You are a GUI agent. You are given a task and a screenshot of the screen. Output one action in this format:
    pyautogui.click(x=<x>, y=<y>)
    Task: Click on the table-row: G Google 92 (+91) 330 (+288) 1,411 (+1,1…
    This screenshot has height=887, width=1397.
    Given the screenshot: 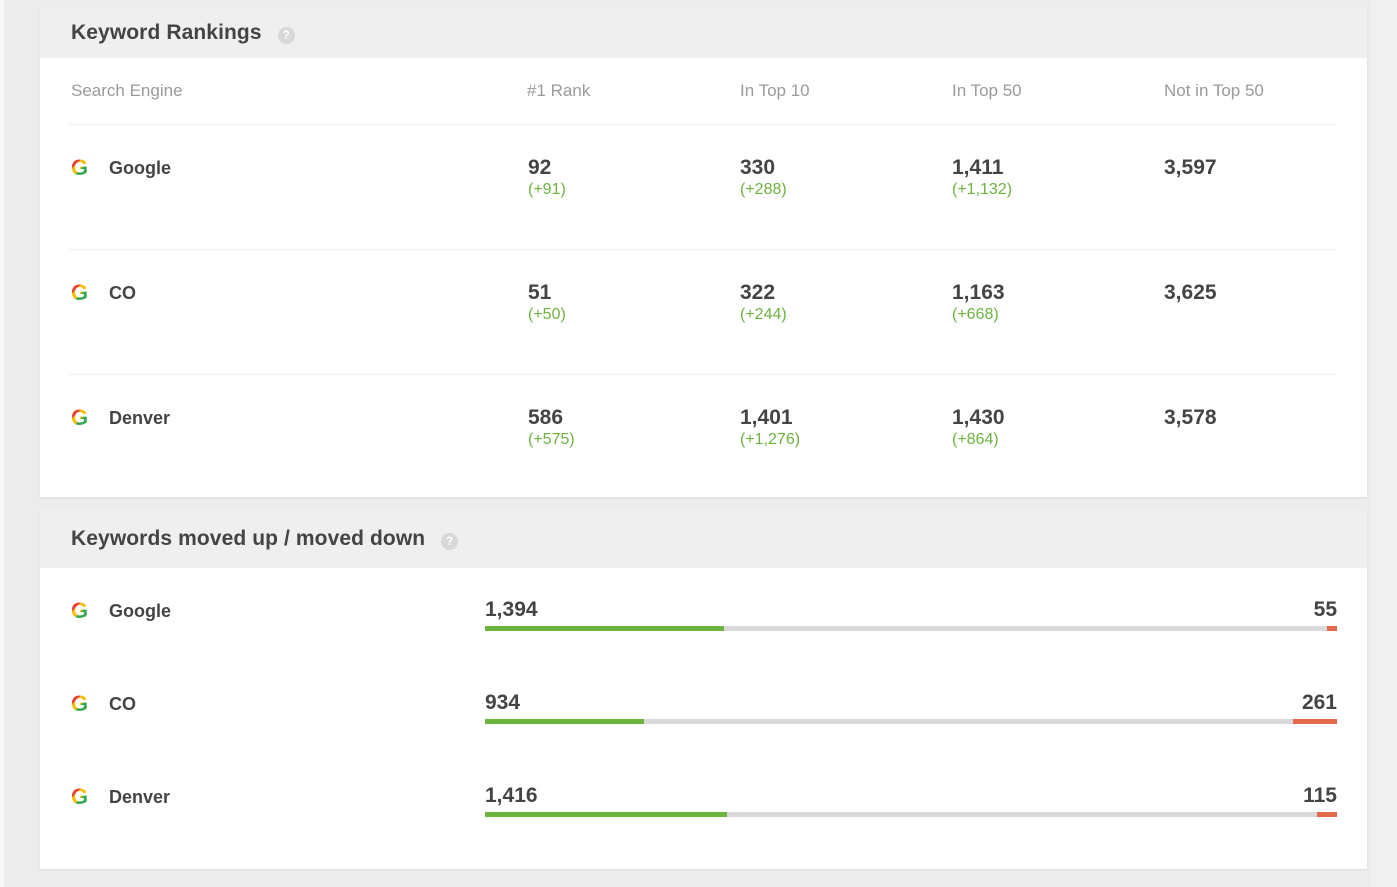 What is the action you would take?
    pyautogui.click(x=702, y=187)
    